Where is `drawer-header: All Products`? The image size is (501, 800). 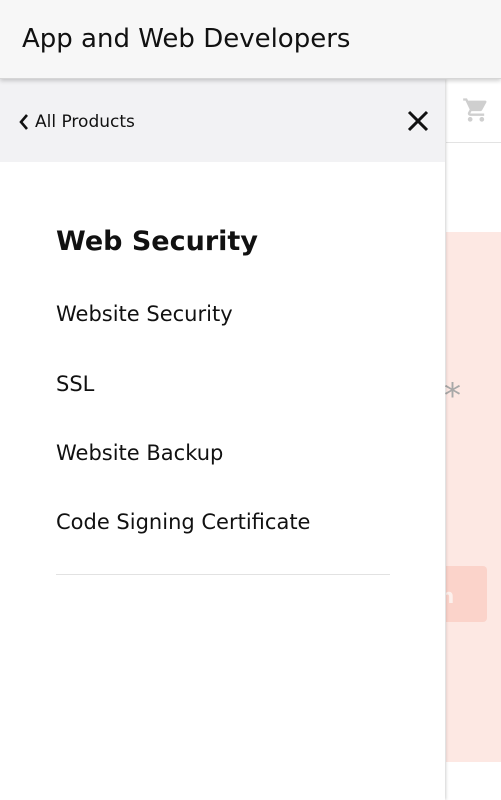
drawer-header: All Products is located at coordinates (222, 120).